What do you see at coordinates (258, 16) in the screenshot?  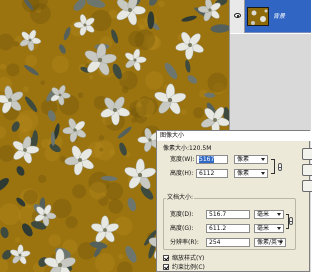 I see `layer-thumbnail` at bounding box center [258, 16].